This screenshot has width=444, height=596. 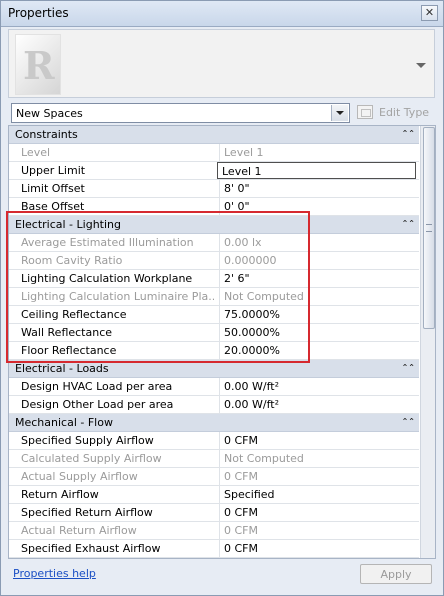 I want to click on property-value: 0.00 lx, so click(x=319, y=242).